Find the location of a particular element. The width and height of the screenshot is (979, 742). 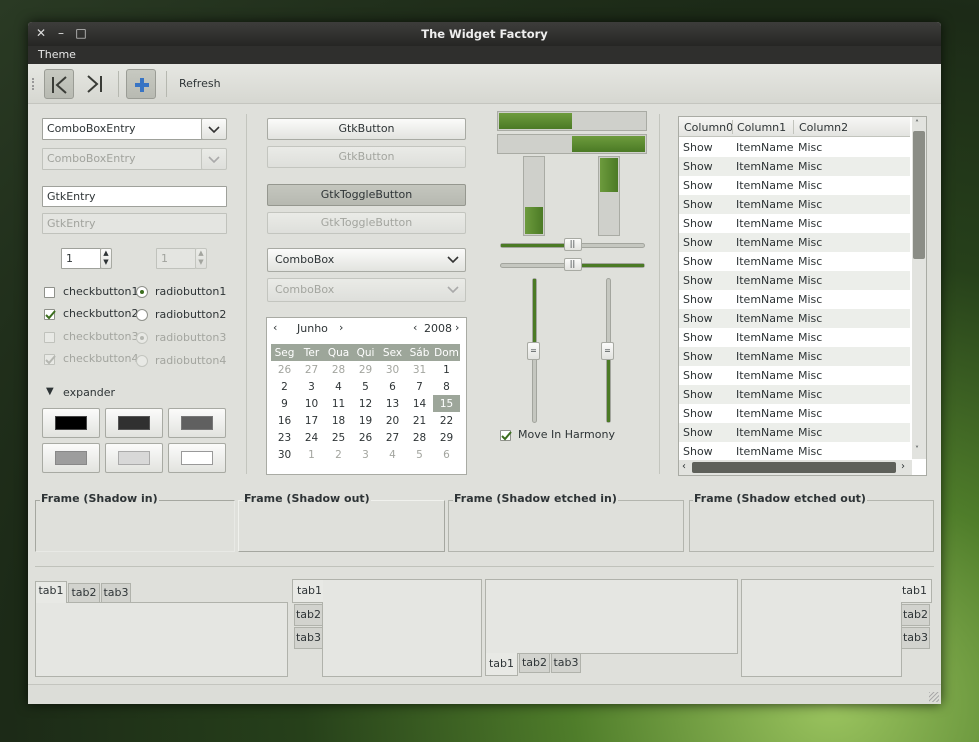

scrollbar-thumb is located at coordinates (919, 195).